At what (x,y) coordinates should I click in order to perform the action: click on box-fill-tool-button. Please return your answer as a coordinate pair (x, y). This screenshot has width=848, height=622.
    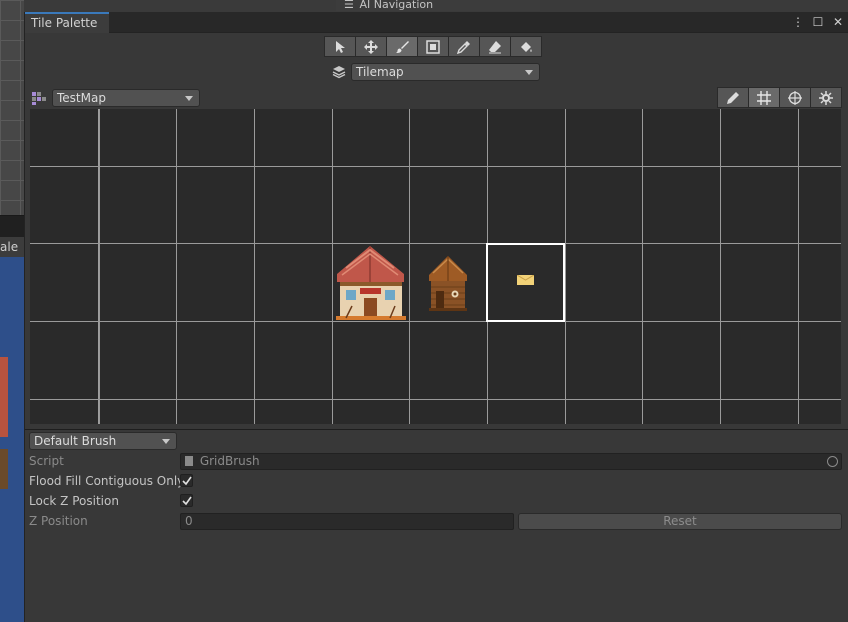
    Looking at the image, I should click on (433, 46).